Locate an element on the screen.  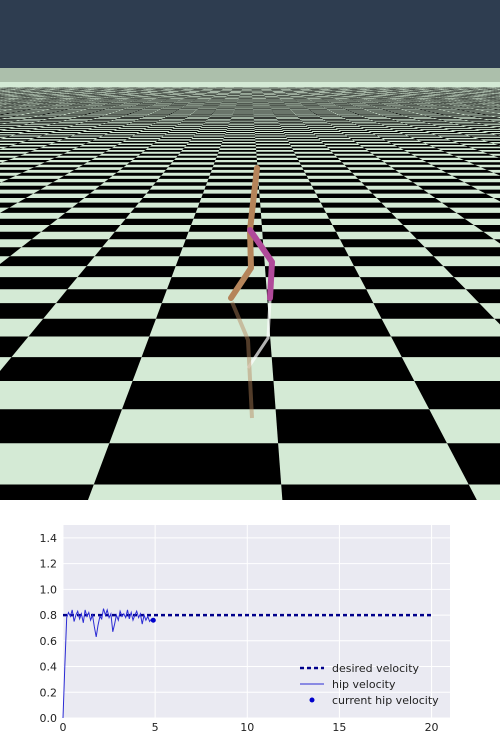
x-tick-label: 20 is located at coordinates (432, 727).